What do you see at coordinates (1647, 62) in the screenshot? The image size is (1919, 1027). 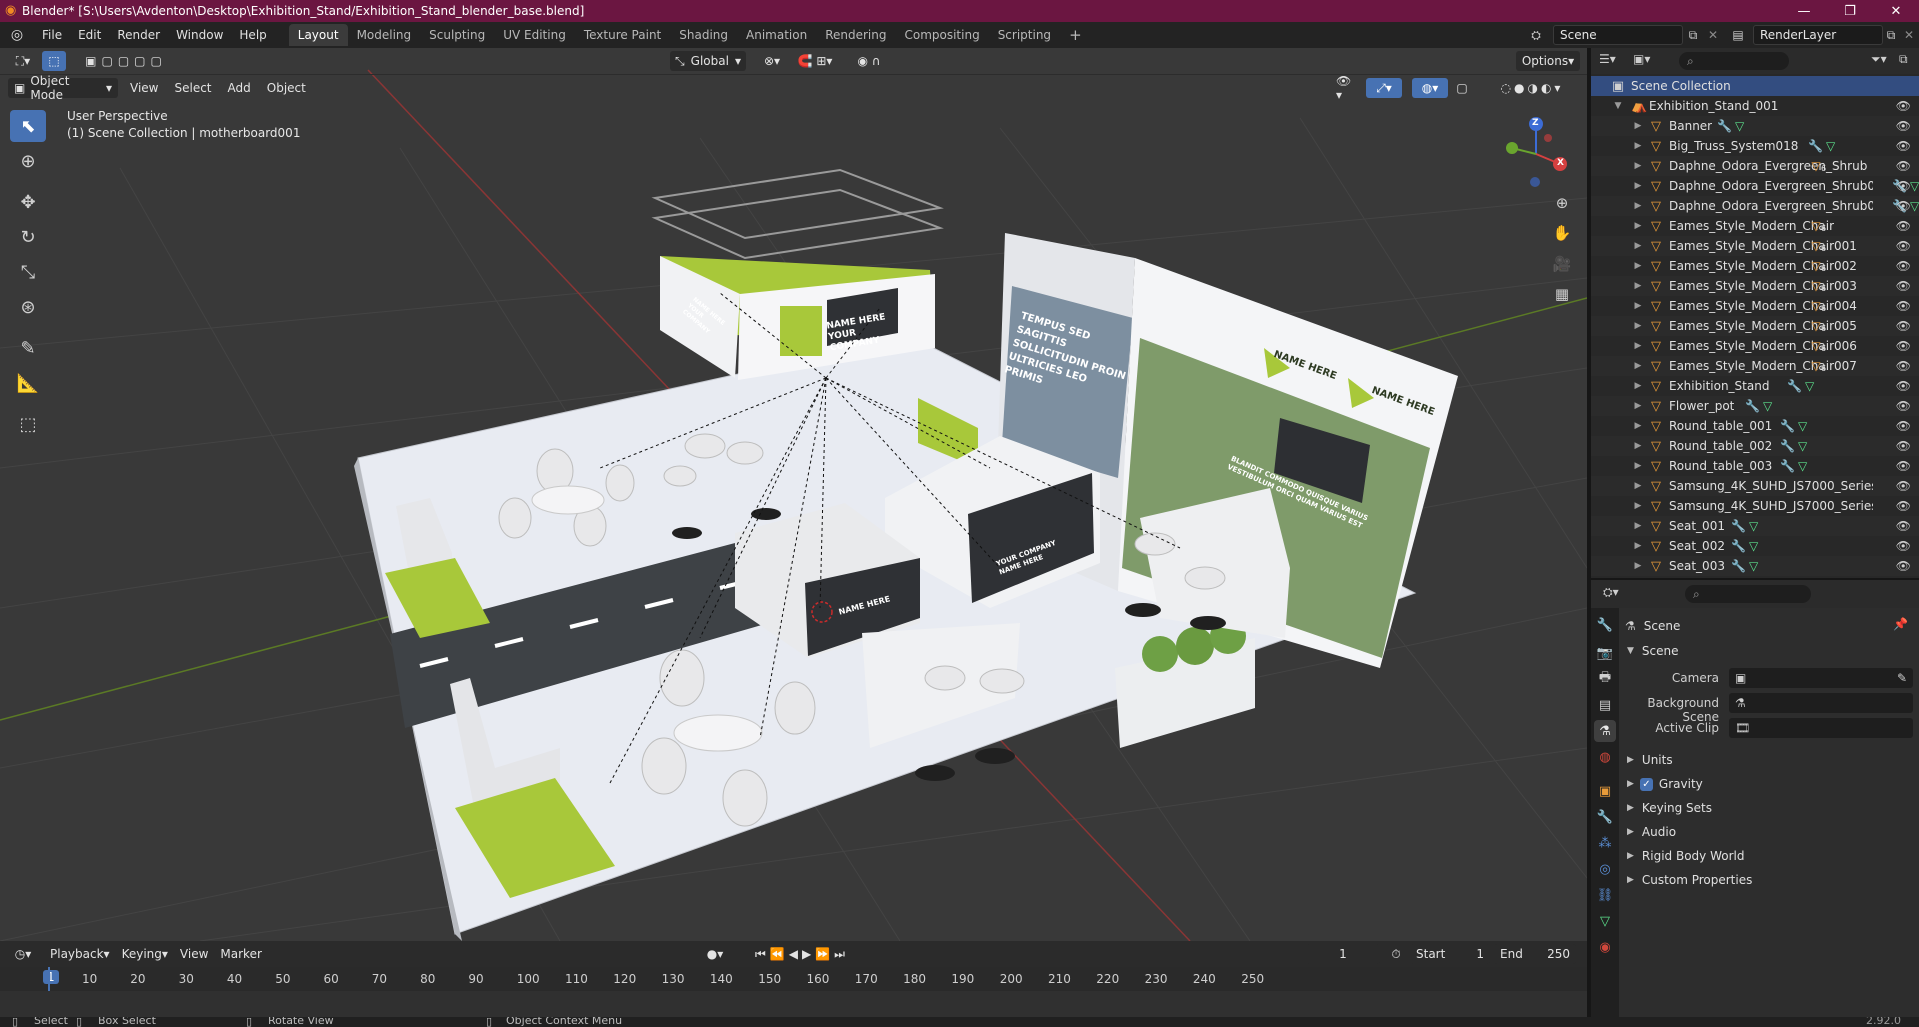 I see `outliner-display-mode-icon: ▣▾` at bounding box center [1647, 62].